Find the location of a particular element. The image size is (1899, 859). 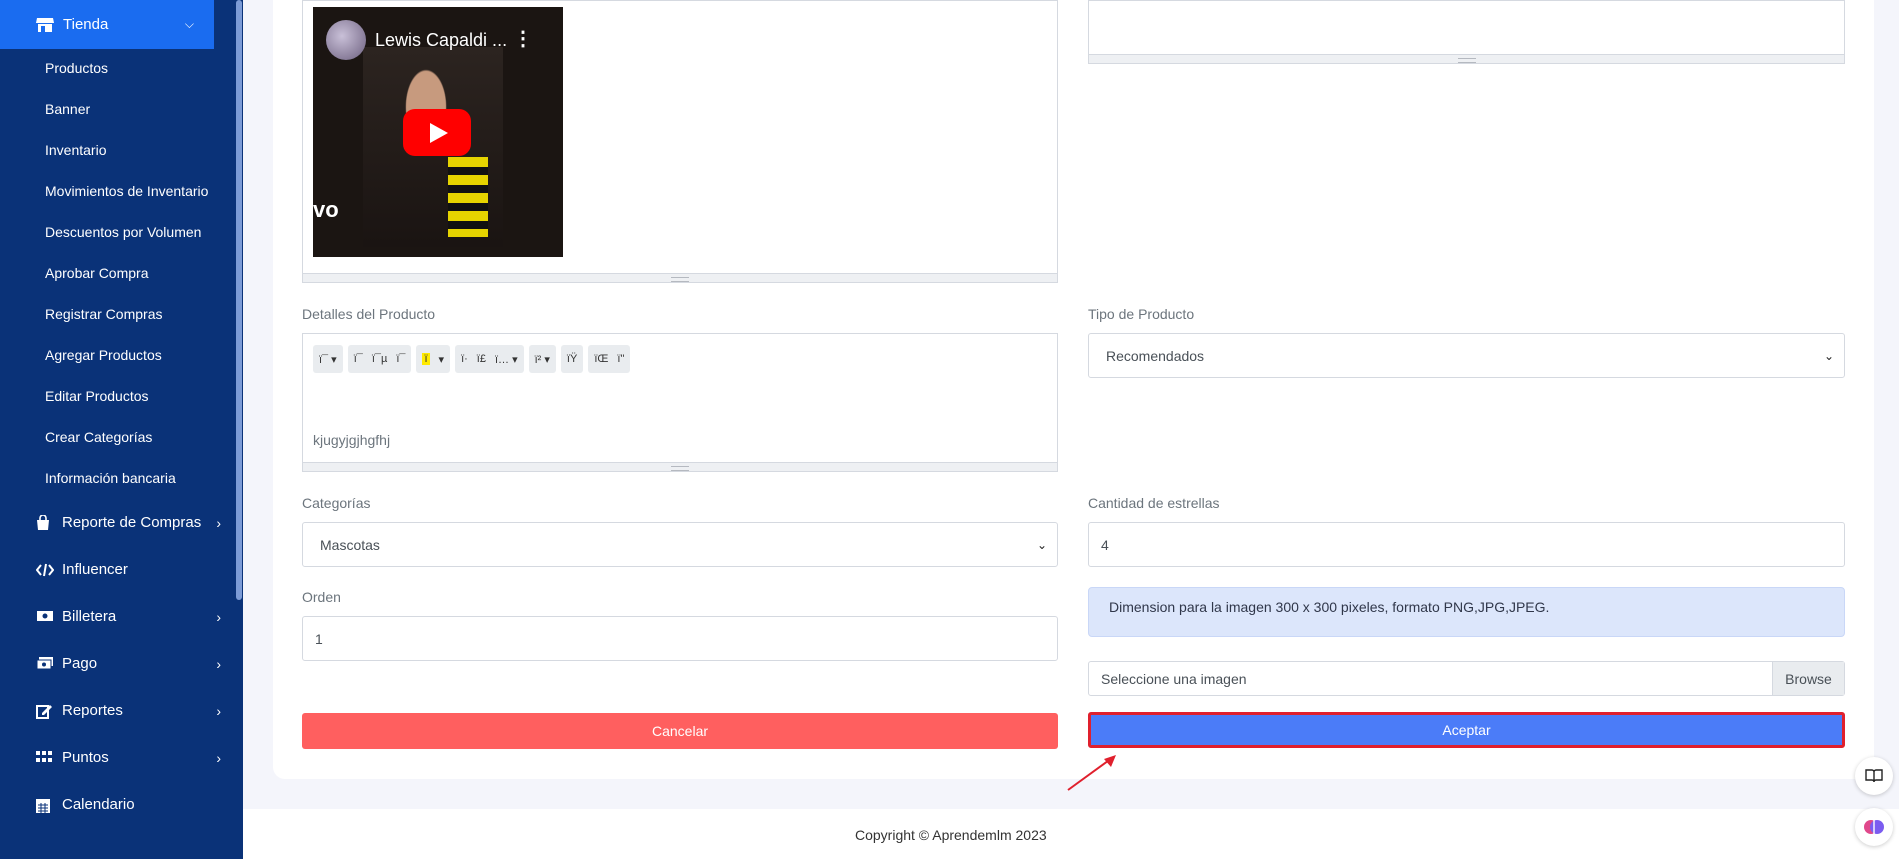

sidebar-sub-editar-productos: Editar Productos is located at coordinates (97, 396).